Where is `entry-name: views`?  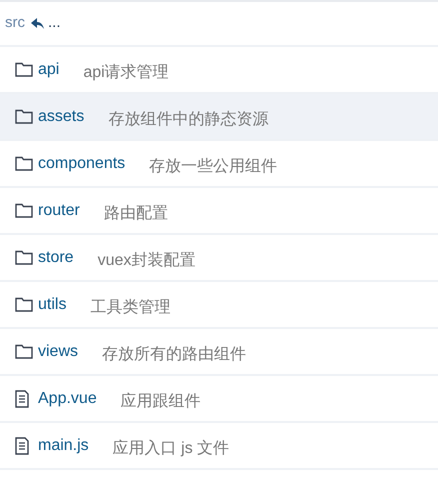 entry-name: views is located at coordinates (58, 352).